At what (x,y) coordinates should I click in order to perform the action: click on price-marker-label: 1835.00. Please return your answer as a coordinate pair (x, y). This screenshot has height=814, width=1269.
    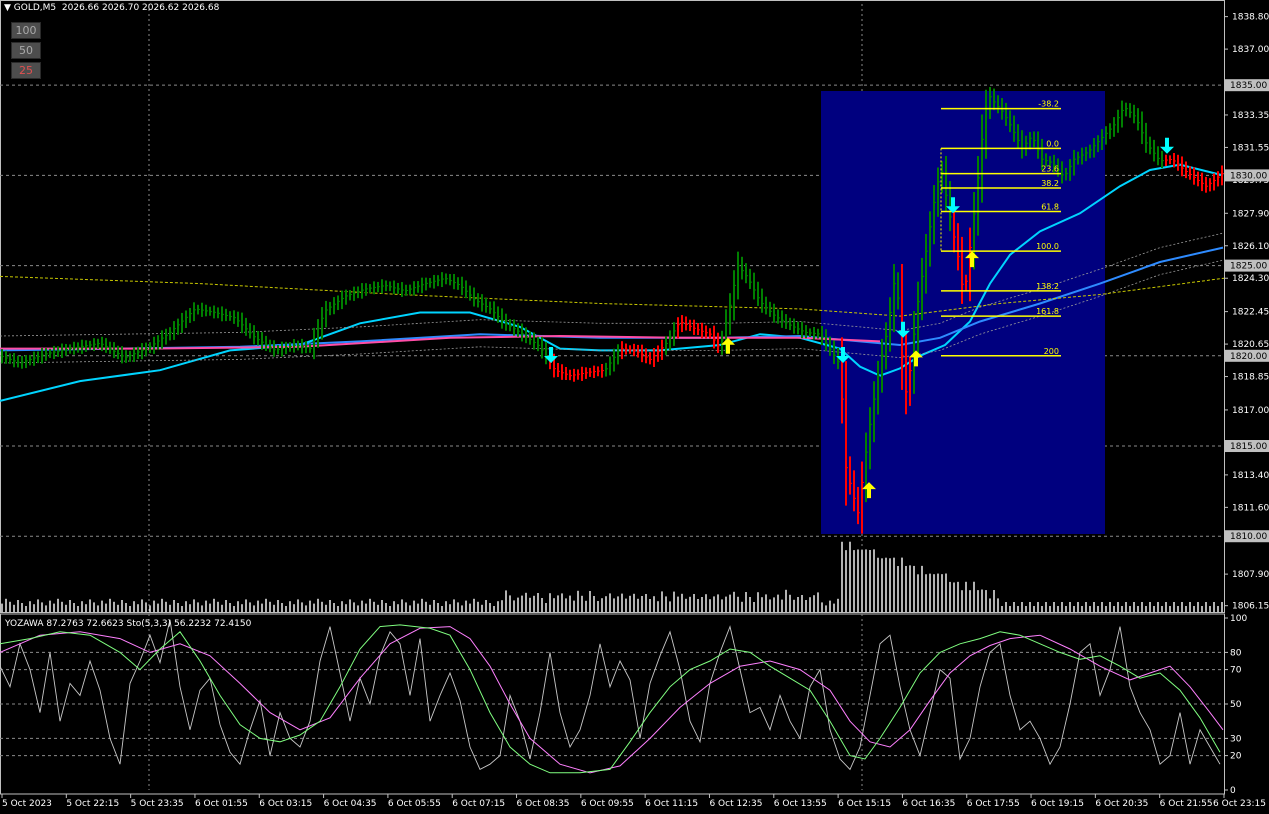
    Looking at the image, I should click on (1248, 86).